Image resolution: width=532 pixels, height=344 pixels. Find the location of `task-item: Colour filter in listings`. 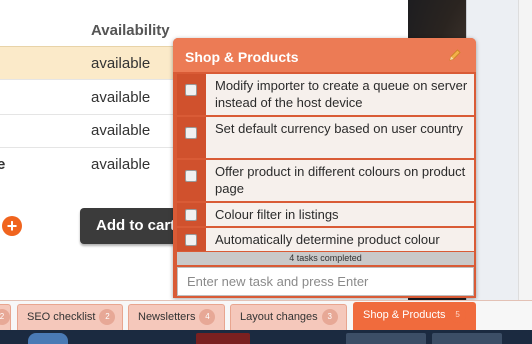

task-item: Colour filter in listings is located at coordinates (325, 215).